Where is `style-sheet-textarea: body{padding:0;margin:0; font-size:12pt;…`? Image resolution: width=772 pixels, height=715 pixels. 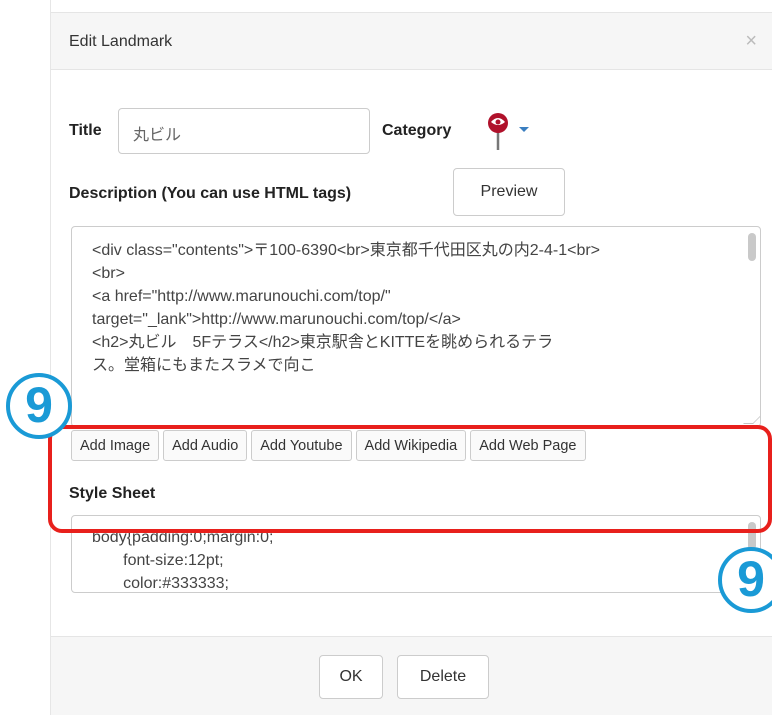 style-sheet-textarea: body{padding:0;margin:0; font-size:12pt;… is located at coordinates (416, 554).